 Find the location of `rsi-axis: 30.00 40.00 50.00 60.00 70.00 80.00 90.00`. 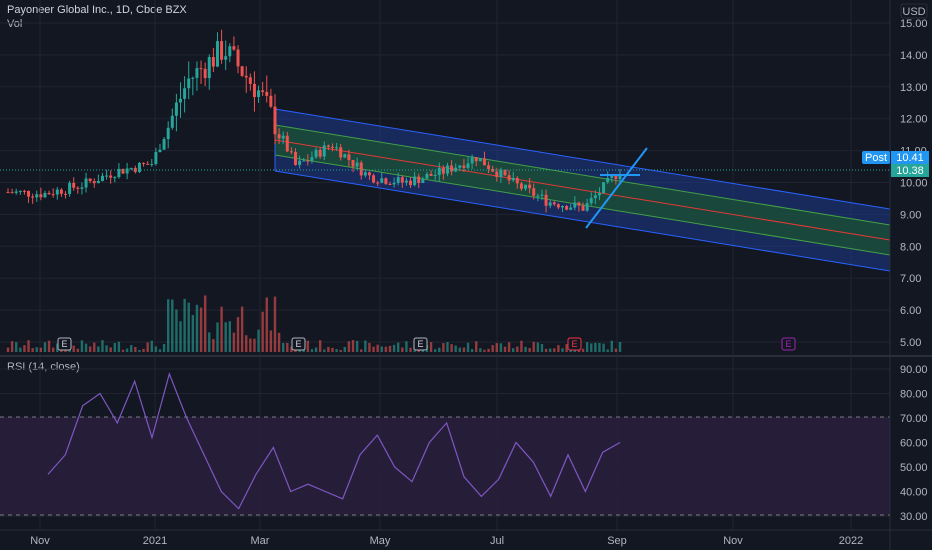

rsi-axis: 30.00 40.00 50.00 60.00 70.00 80.00 90.00 is located at coordinates (914, 443).